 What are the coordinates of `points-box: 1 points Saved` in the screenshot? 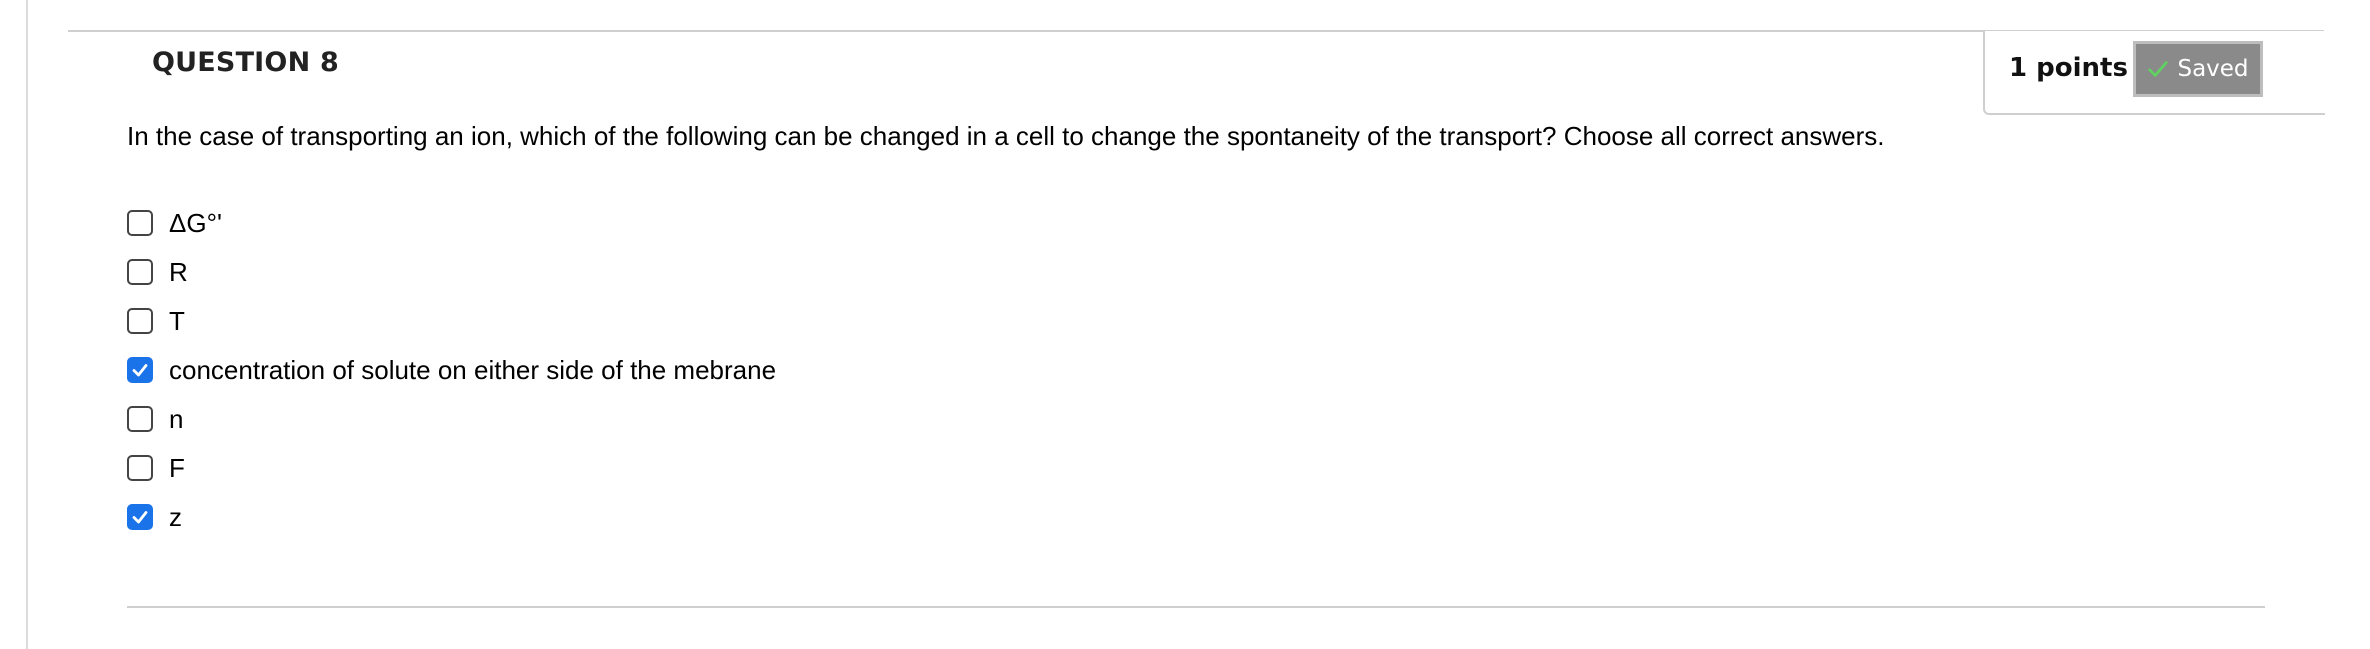 It's located at (2154, 73).